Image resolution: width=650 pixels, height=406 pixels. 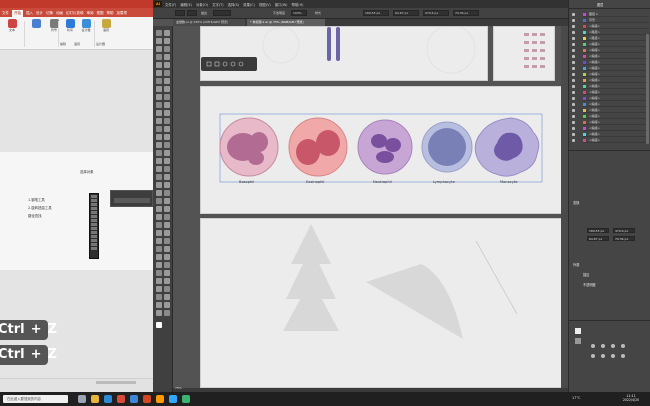 I want to click on doc-tab-2: * 未标题-1.ai @ 75% (RGB/GPU 预览), so click(x=286, y=22).